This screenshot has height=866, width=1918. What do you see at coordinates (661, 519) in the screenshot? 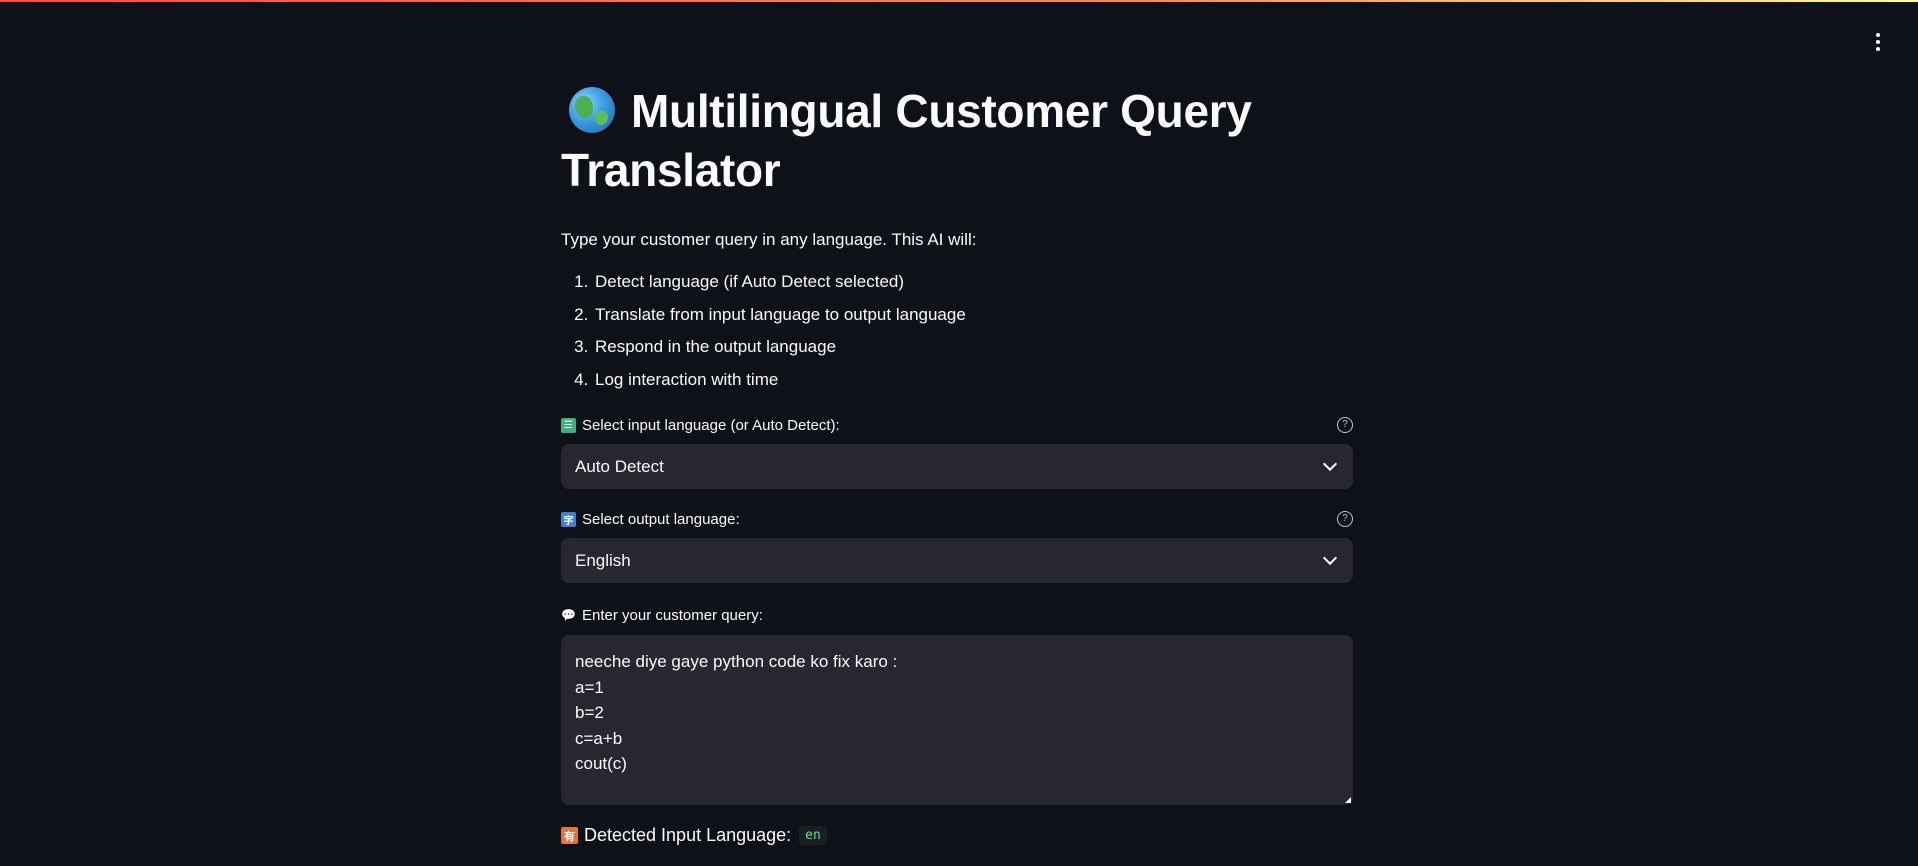
I see `output-language-label: Select output language:` at bounding box center [661, 519].